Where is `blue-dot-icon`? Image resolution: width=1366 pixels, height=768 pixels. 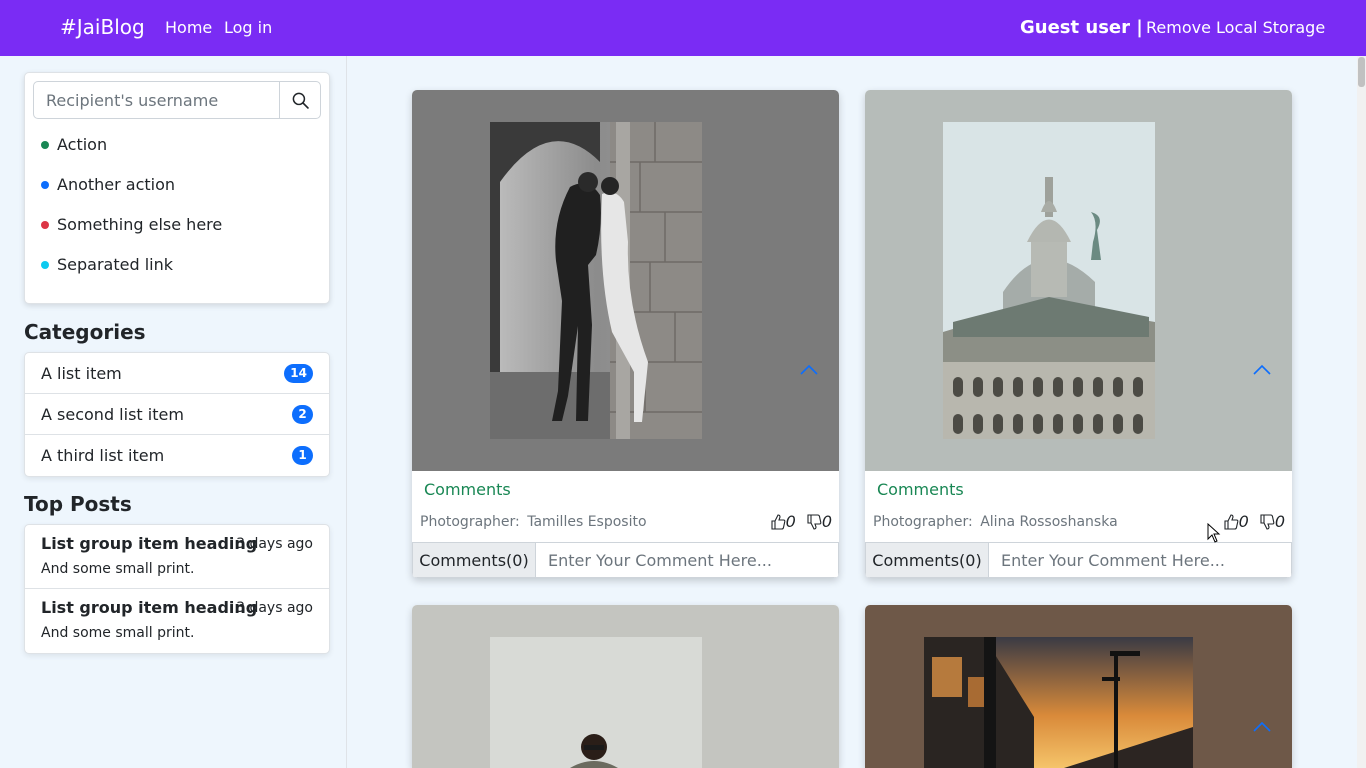 blue-dot-icon is located at coordinates (45, 184).